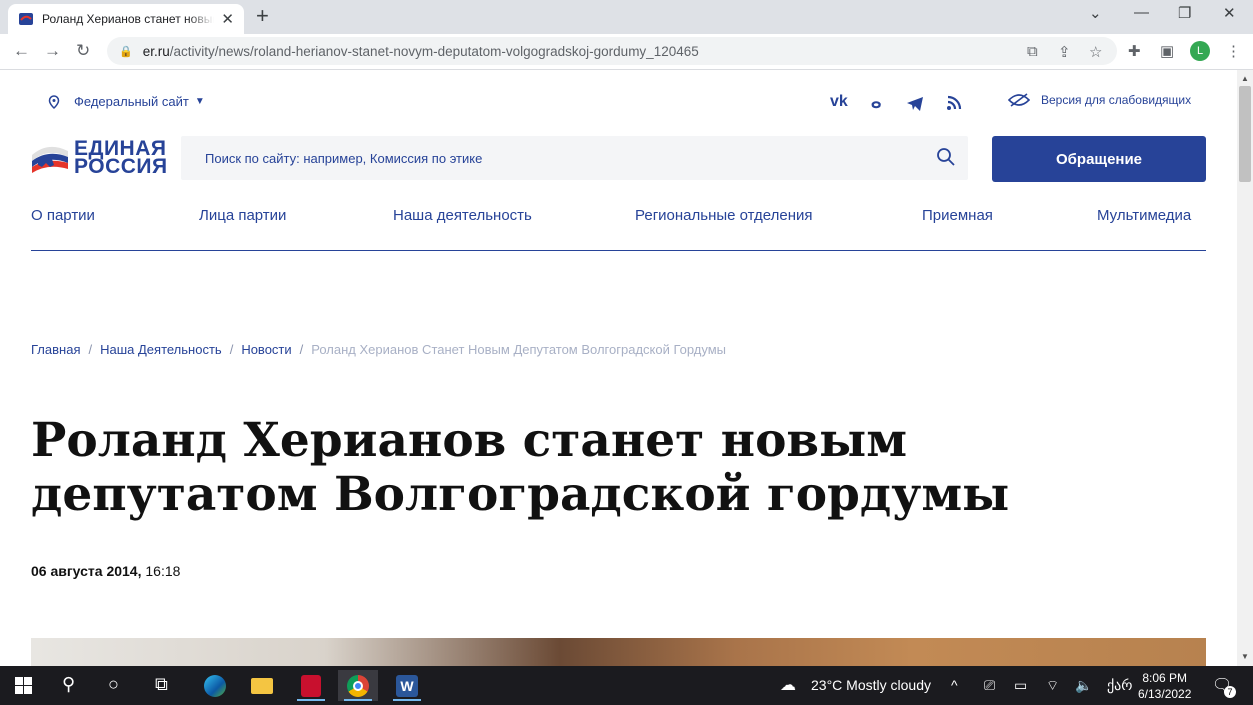  I want to click on low-vision-link: Версия для слабовидящих, so click(1099, 100).